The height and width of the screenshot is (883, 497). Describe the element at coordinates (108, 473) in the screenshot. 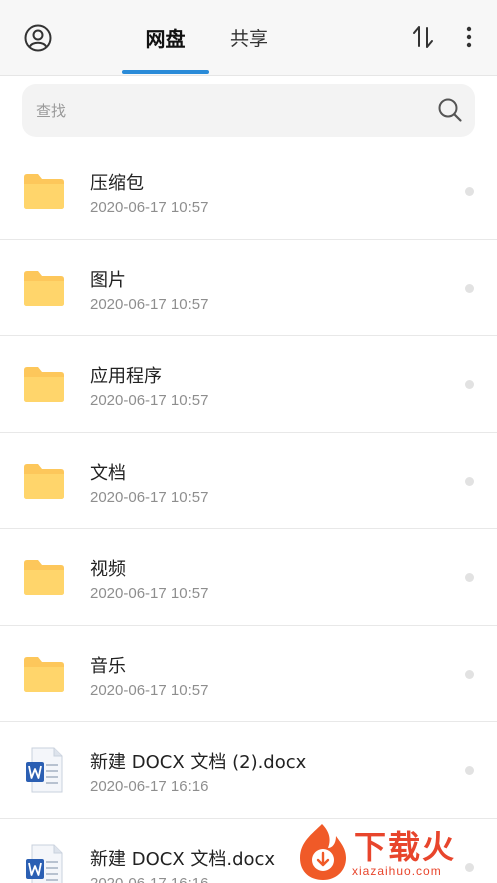

I see `file-name: 文档` at that location.